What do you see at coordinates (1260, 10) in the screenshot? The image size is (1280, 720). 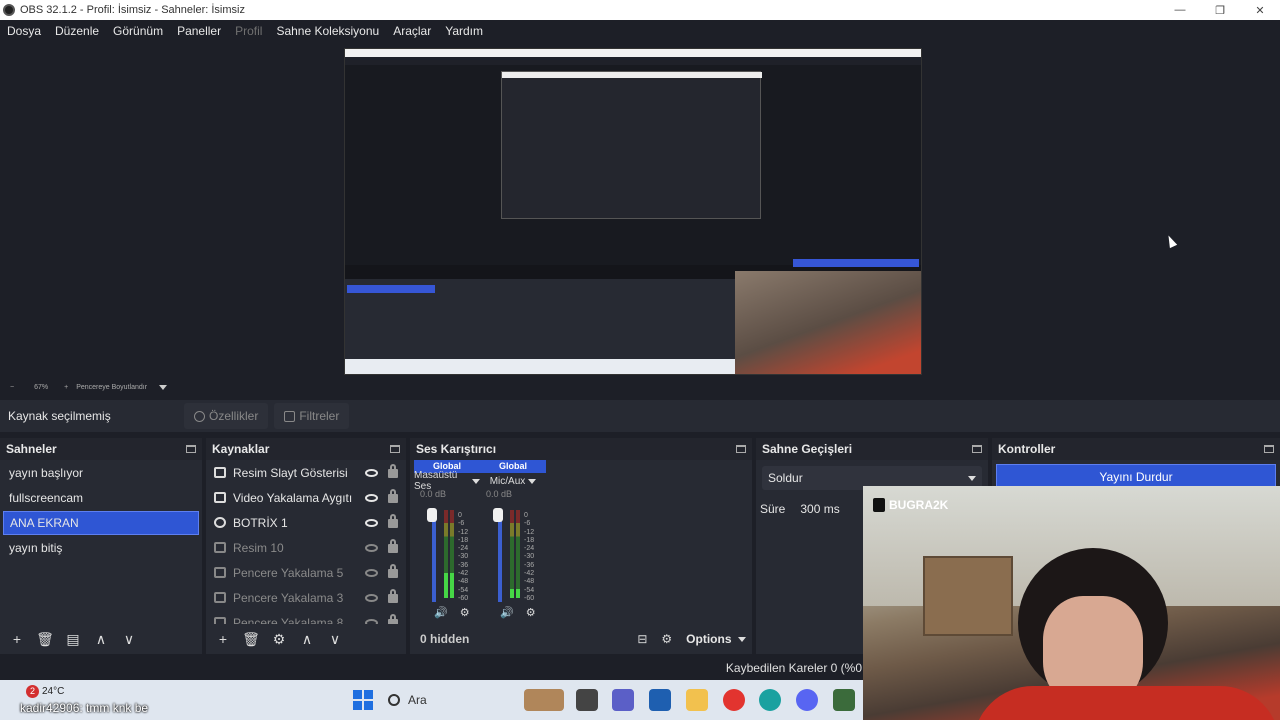 I see `close-button: ✕` at bounding box center [1260, 10].